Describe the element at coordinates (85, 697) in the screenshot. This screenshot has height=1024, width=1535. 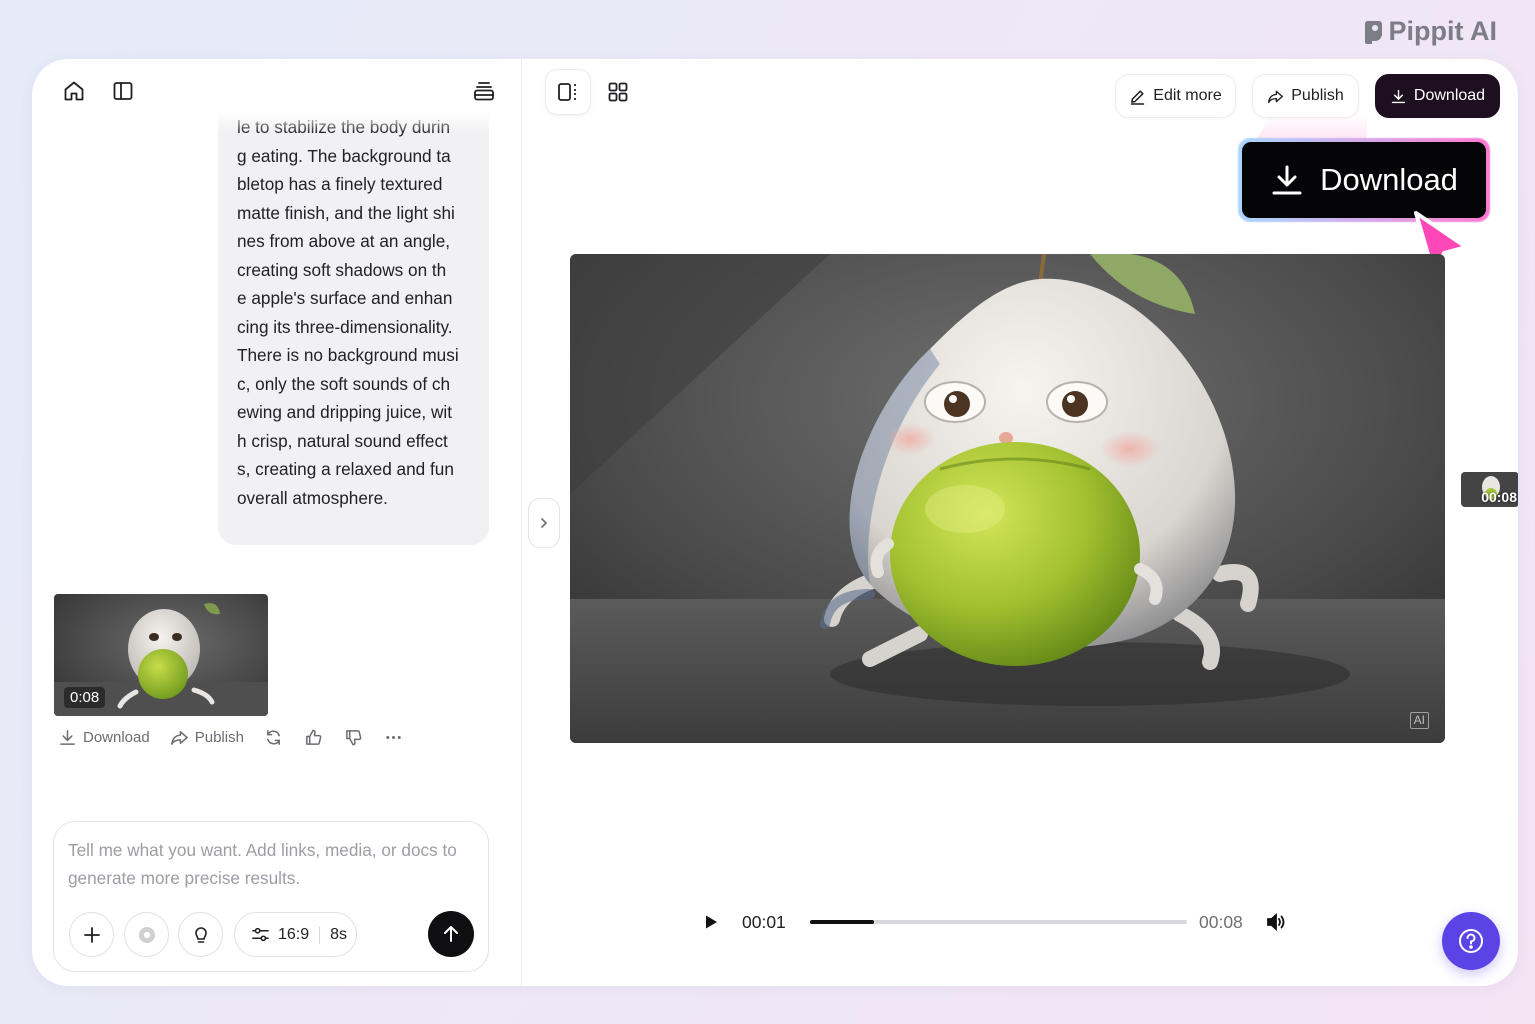
I see `video-duration-badge: 0:08` at that location.